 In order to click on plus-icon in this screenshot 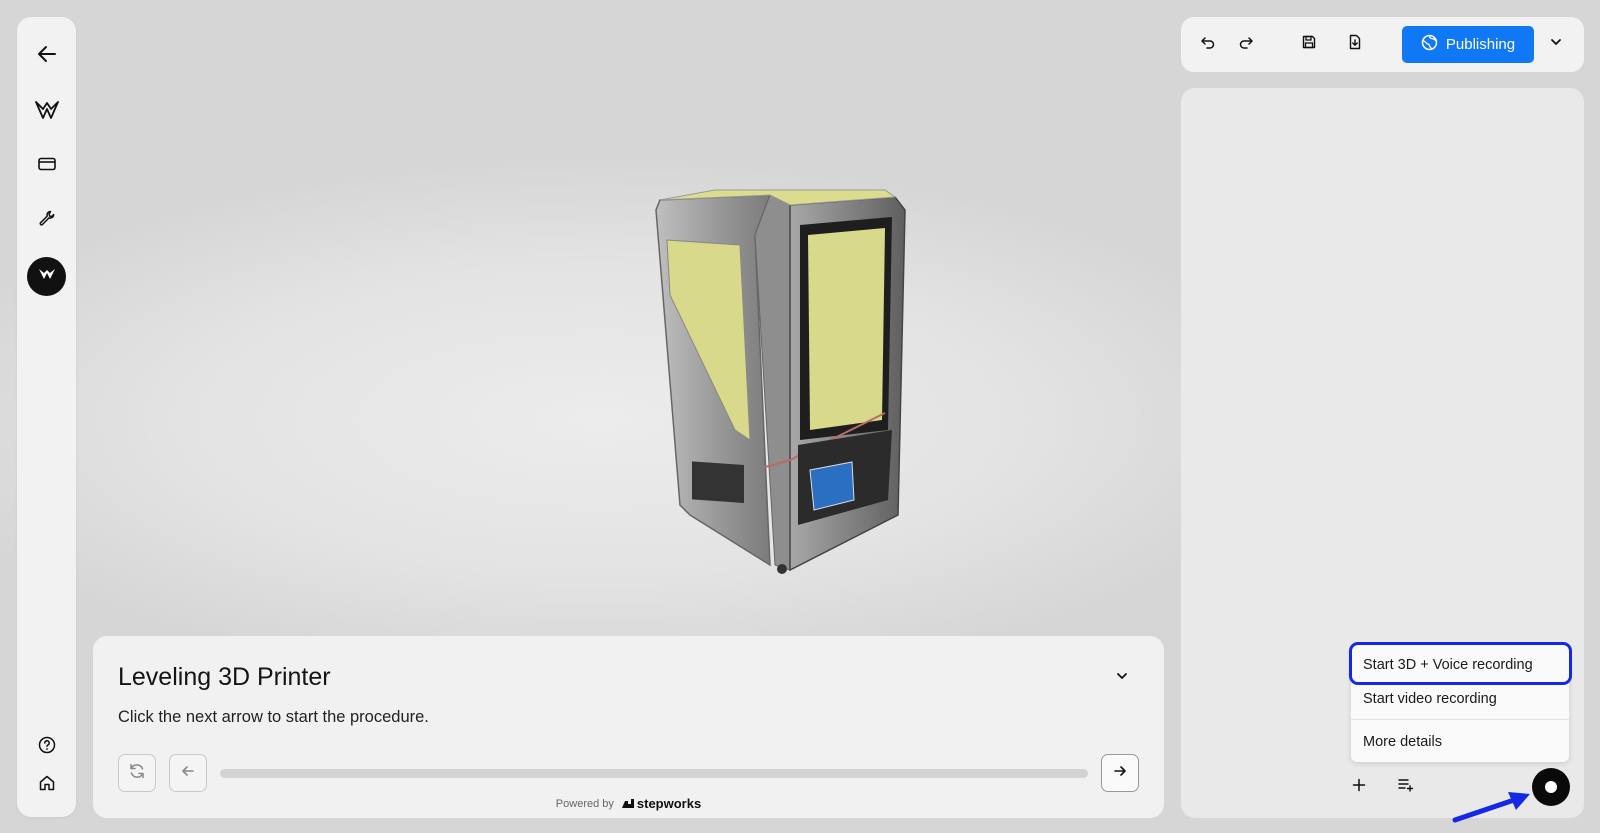, I will do `click(1359, 787)`.